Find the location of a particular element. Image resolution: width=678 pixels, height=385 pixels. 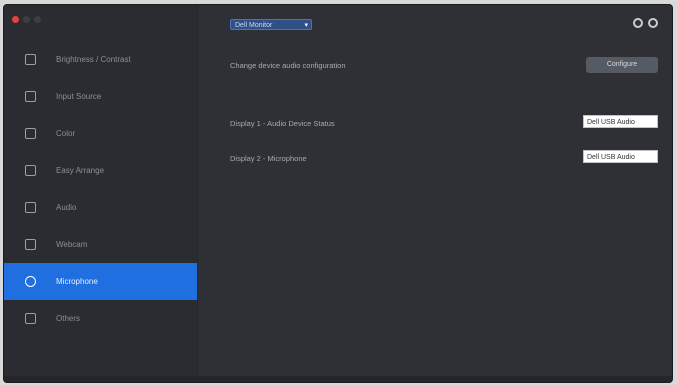

sidebar-item-label: Color is located at coordinates (66, 133).